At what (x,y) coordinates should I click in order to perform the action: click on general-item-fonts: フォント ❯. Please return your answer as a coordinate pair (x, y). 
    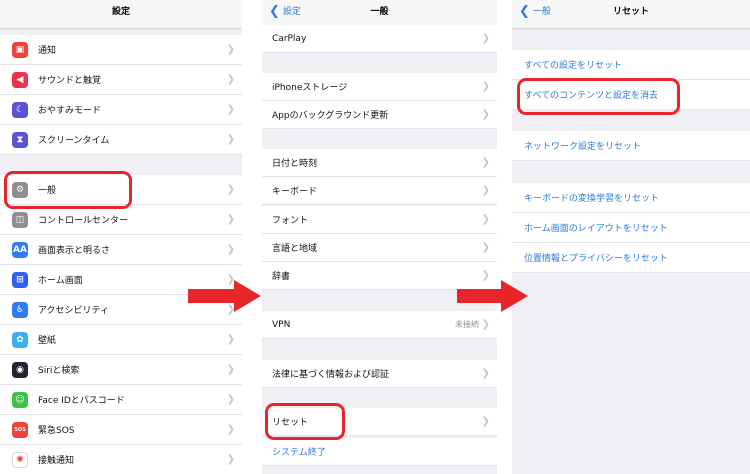
    Looking at the image, I should click on (379, 220).